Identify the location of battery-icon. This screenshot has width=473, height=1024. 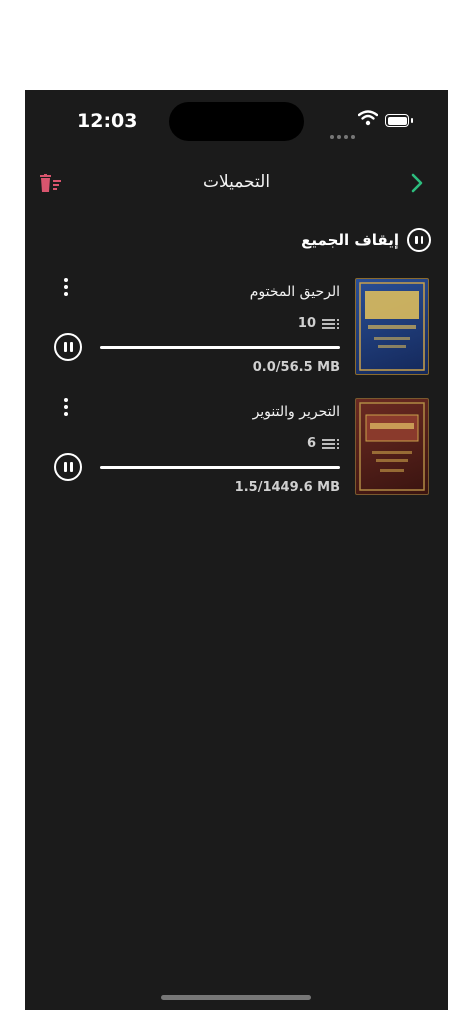
(397, 120).